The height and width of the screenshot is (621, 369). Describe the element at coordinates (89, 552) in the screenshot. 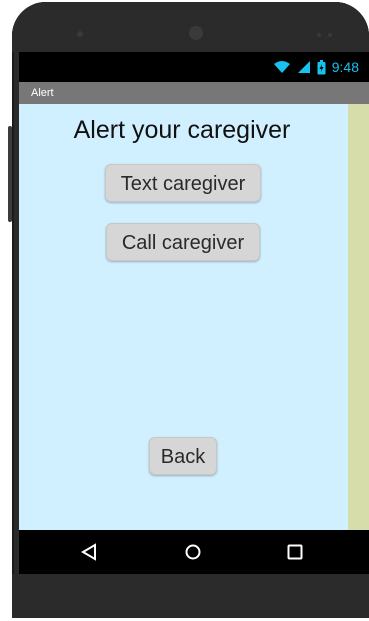

I see `back-nav-icon` at that location.